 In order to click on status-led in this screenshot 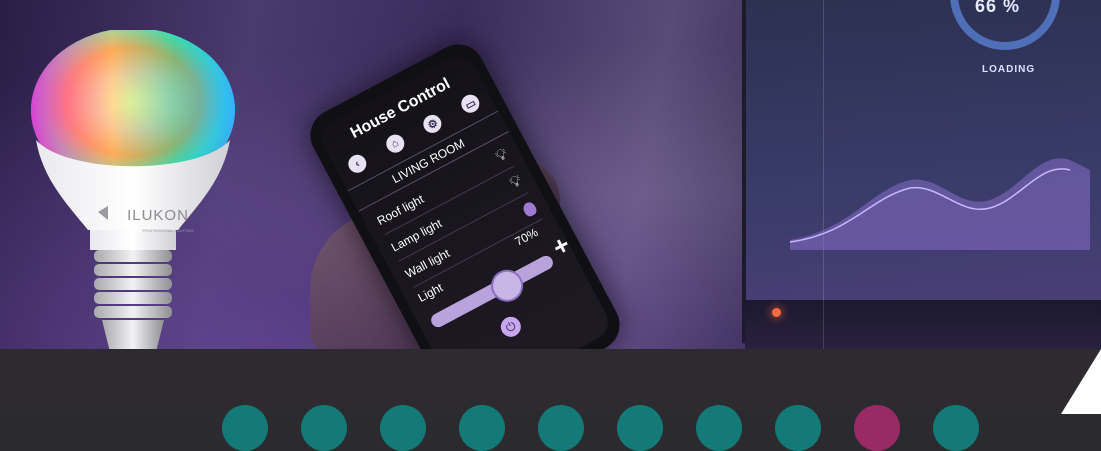, I will do `click(776, 312)`.